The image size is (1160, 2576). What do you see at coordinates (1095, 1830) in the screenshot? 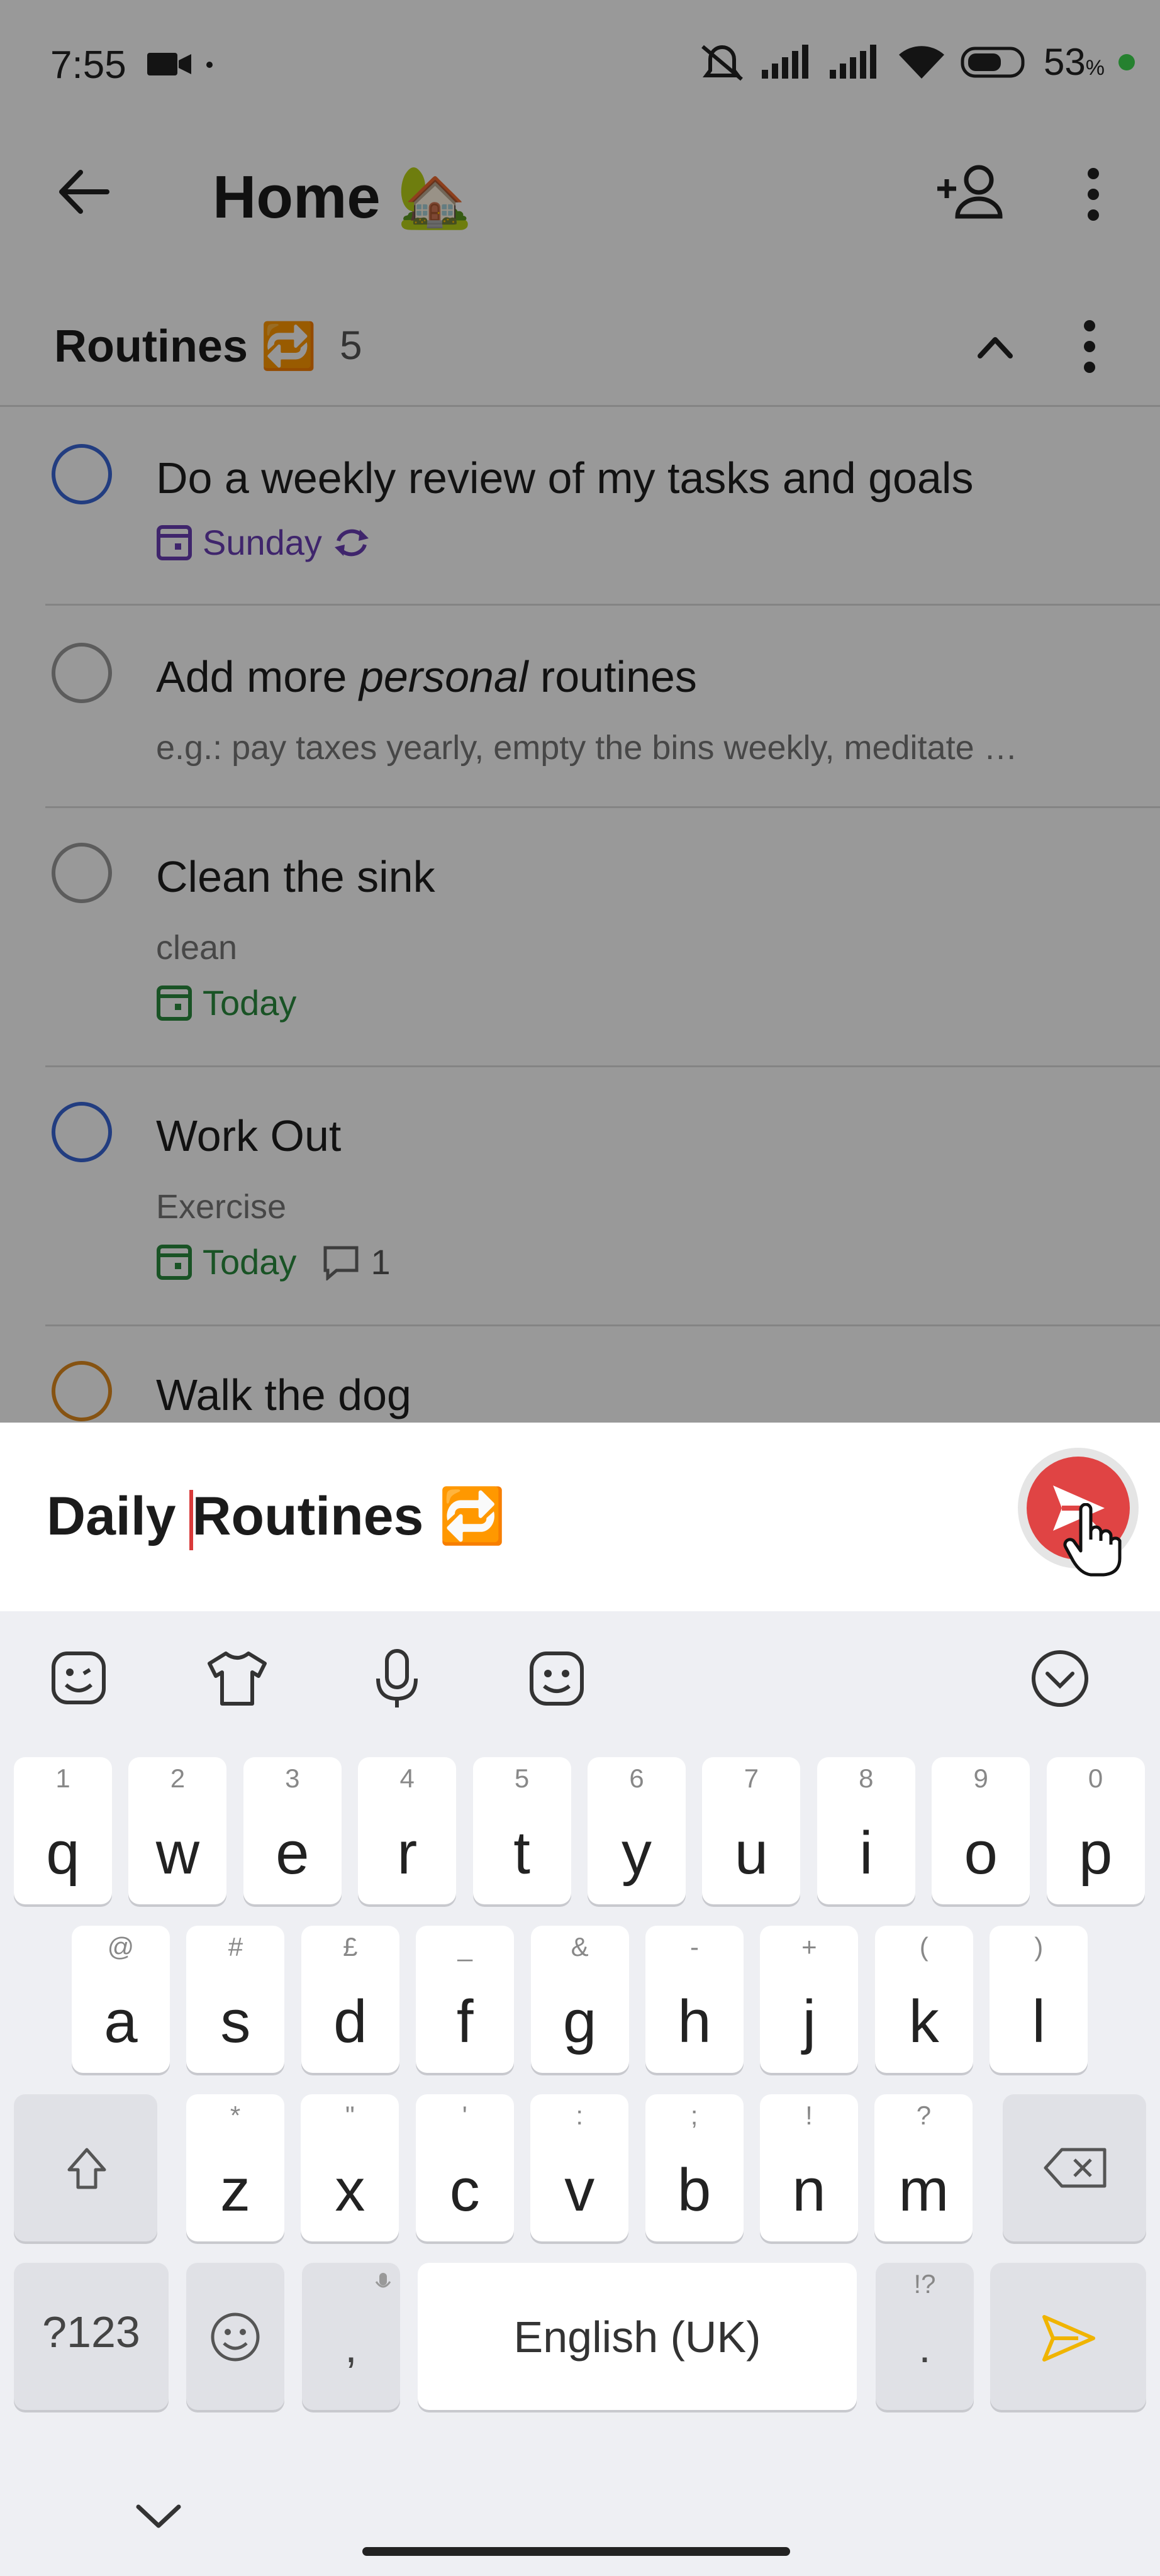
I see `key-p: 0p` at bounding box center [1095, 1830].